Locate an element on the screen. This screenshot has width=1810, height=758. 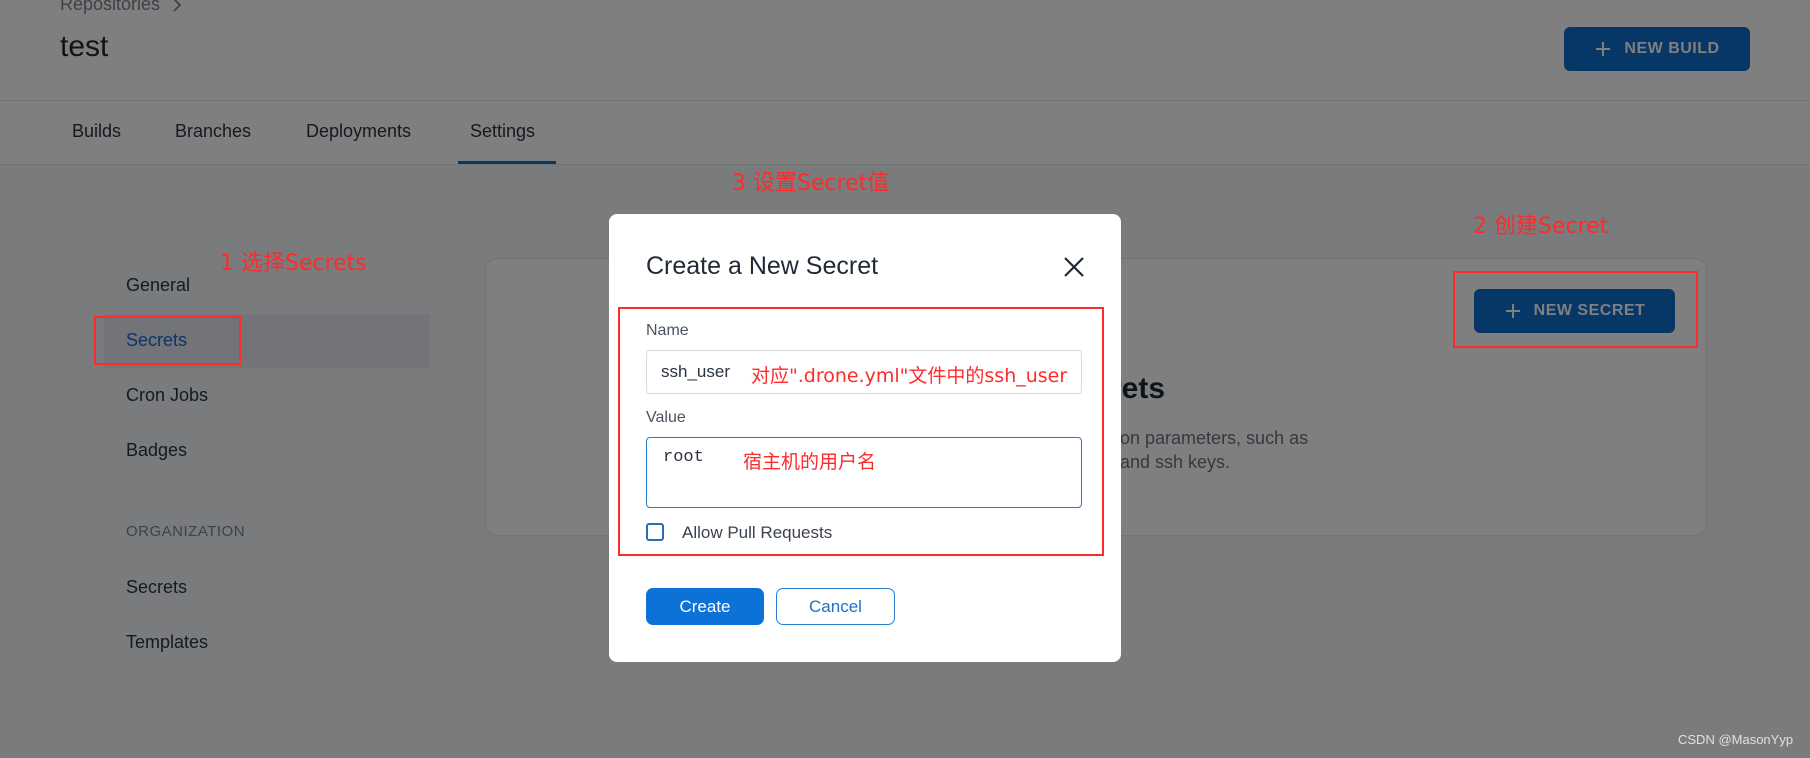
annotation-step2: 2 创建Secret is located at coordinates (1541, 226).